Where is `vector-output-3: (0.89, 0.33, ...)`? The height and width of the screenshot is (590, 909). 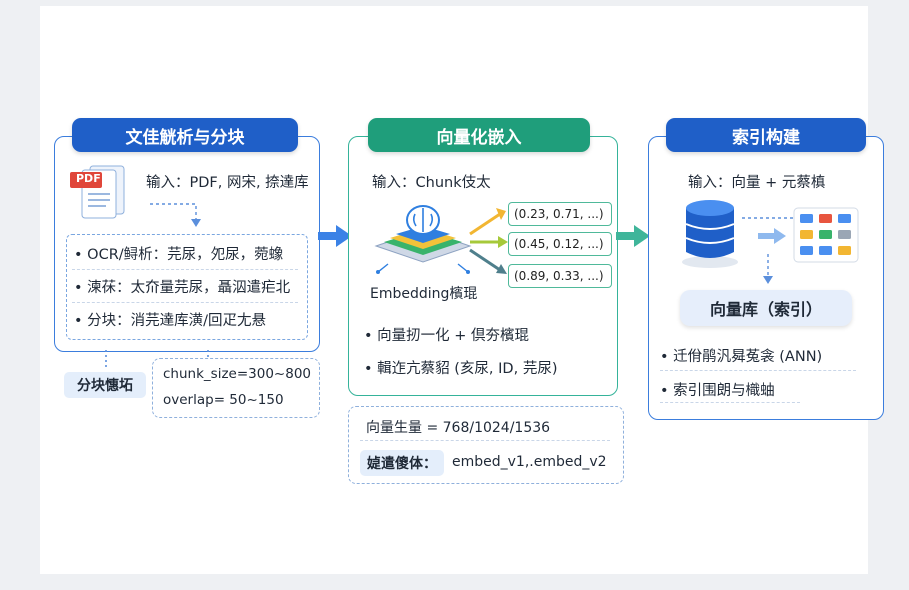
vector-output-3: (0.89, 0.33, ...) is located at coordinates (560, 276).